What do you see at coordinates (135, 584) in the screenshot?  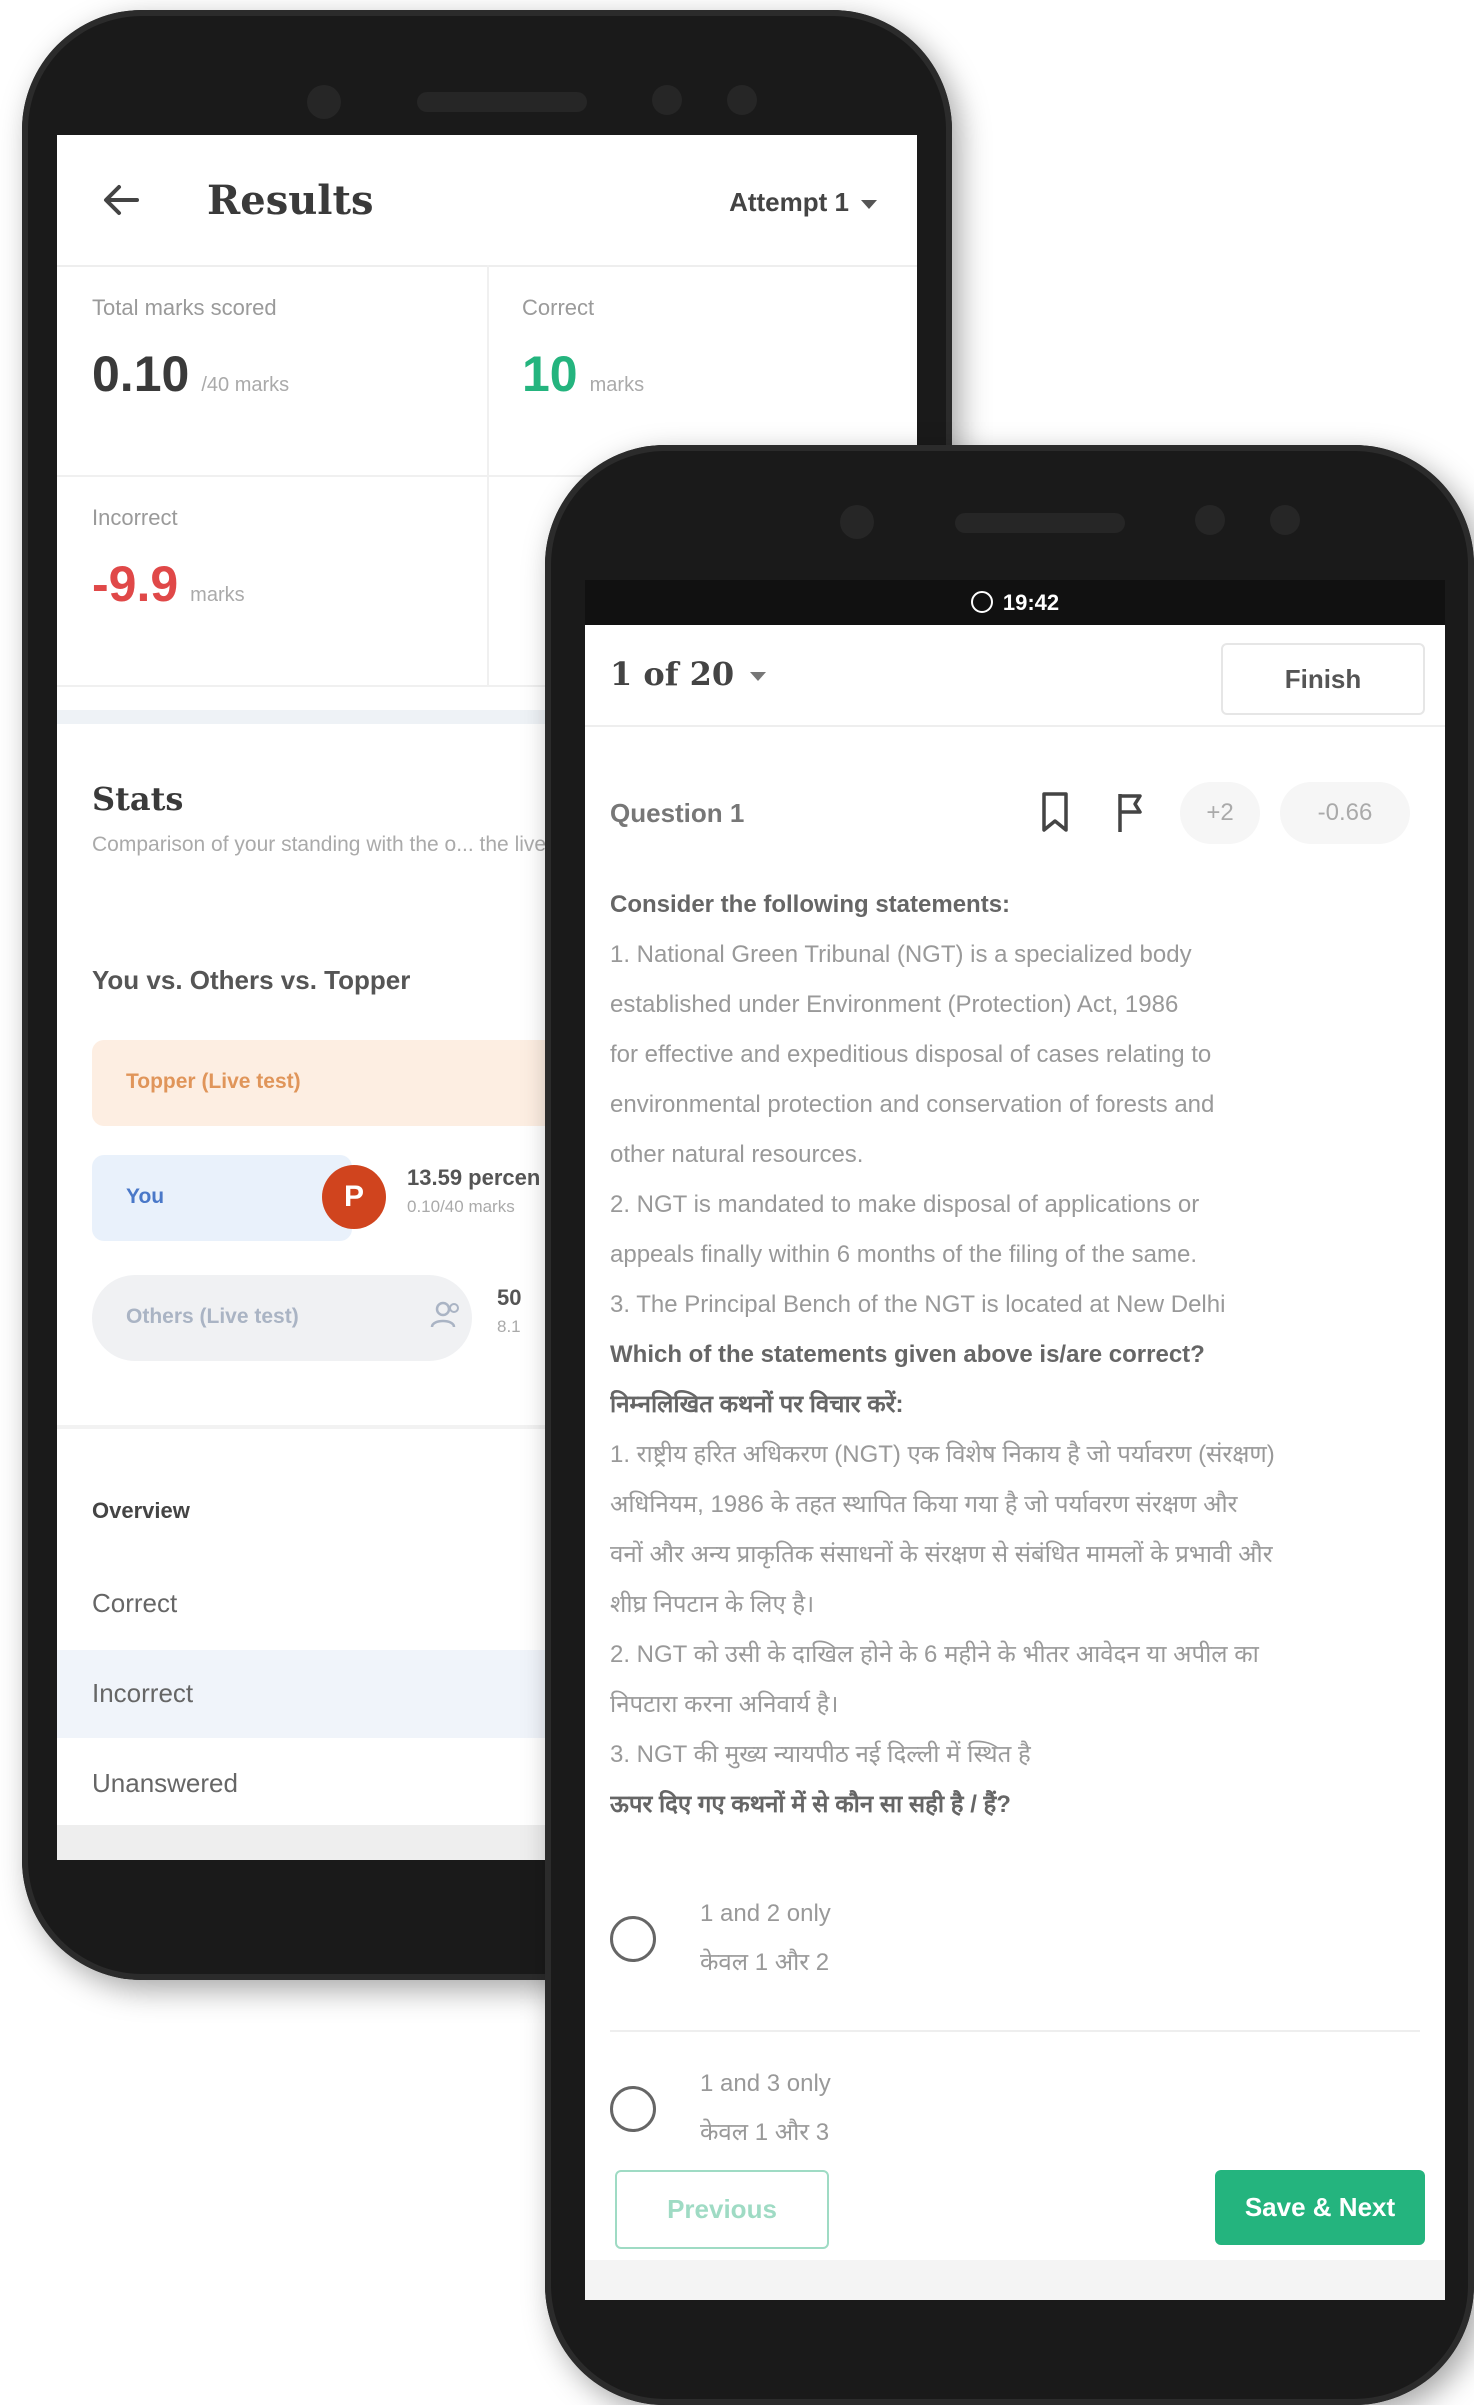 I see `stat-number: -9.9` at bounding box center [135, 584].